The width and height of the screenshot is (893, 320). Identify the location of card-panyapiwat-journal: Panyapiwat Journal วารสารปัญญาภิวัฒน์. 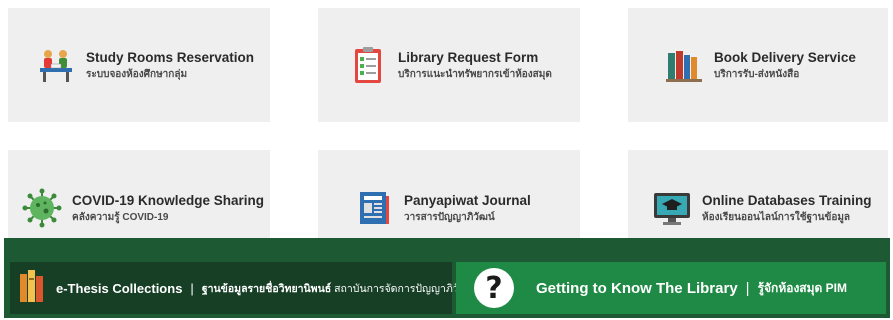
(449, 196).